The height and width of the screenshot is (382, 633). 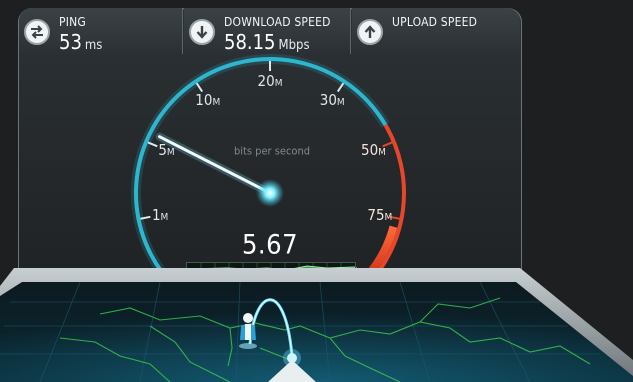 I want to click on gauge-tick-label: 5M, so click(x=166, y=150).